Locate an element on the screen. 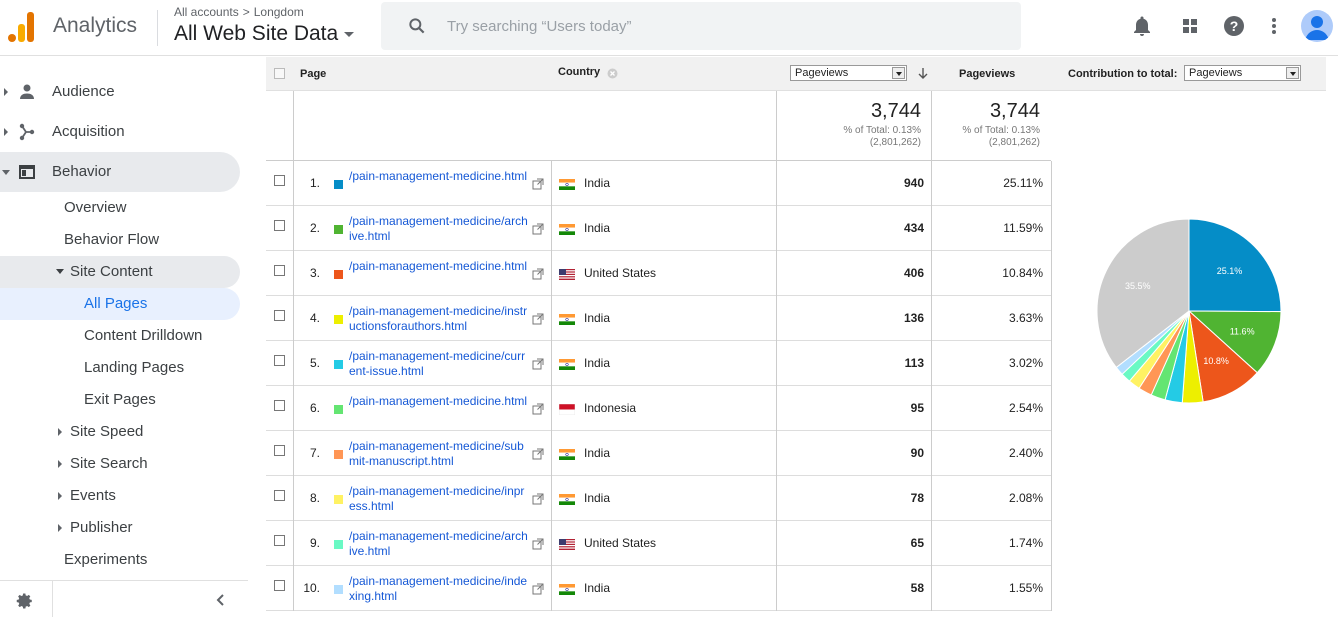 This screenshot has height=617, width=1338. sidebar-item-landing-pages: Landing Pages is located at coordinates (120, 368).